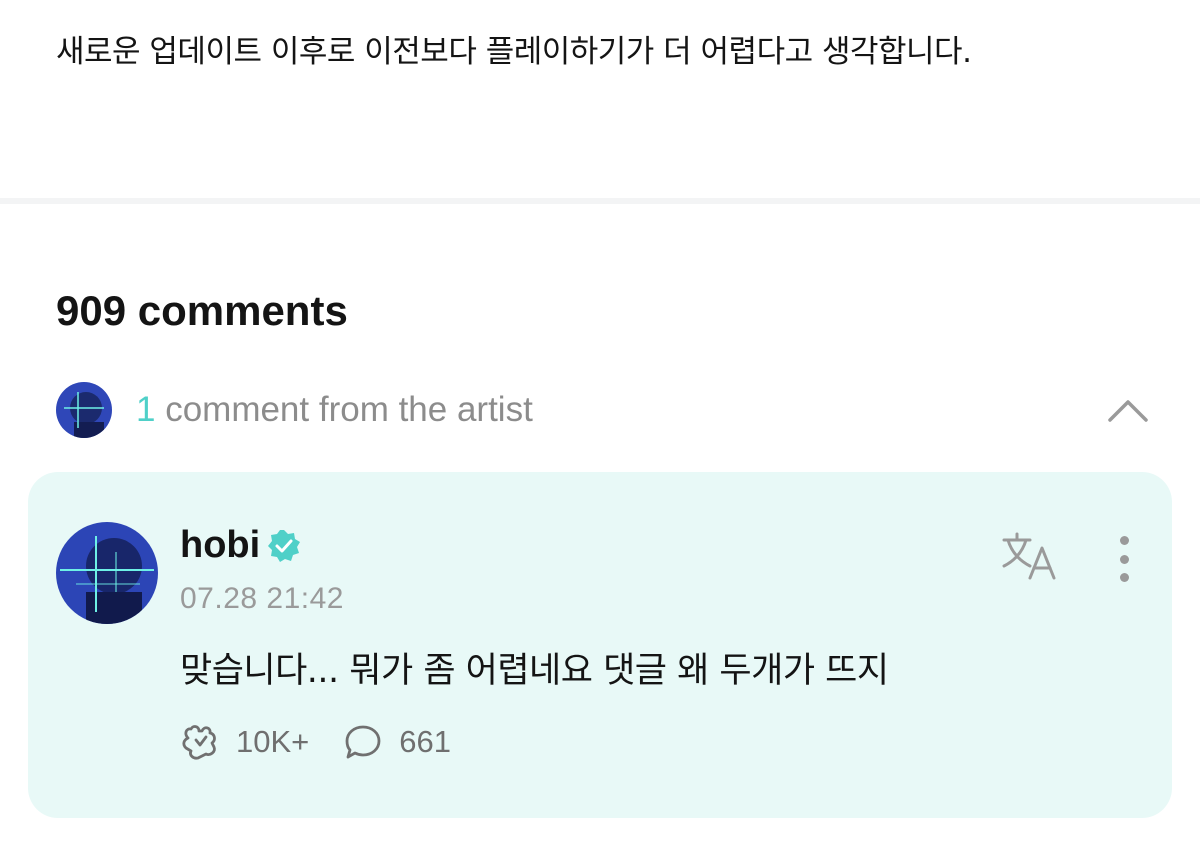 This screenshot has height=849, width=1200. Describe the element at coordinates (315, 742) in the screenshot. I see `comment-stats: 10K+ 661` at that location.